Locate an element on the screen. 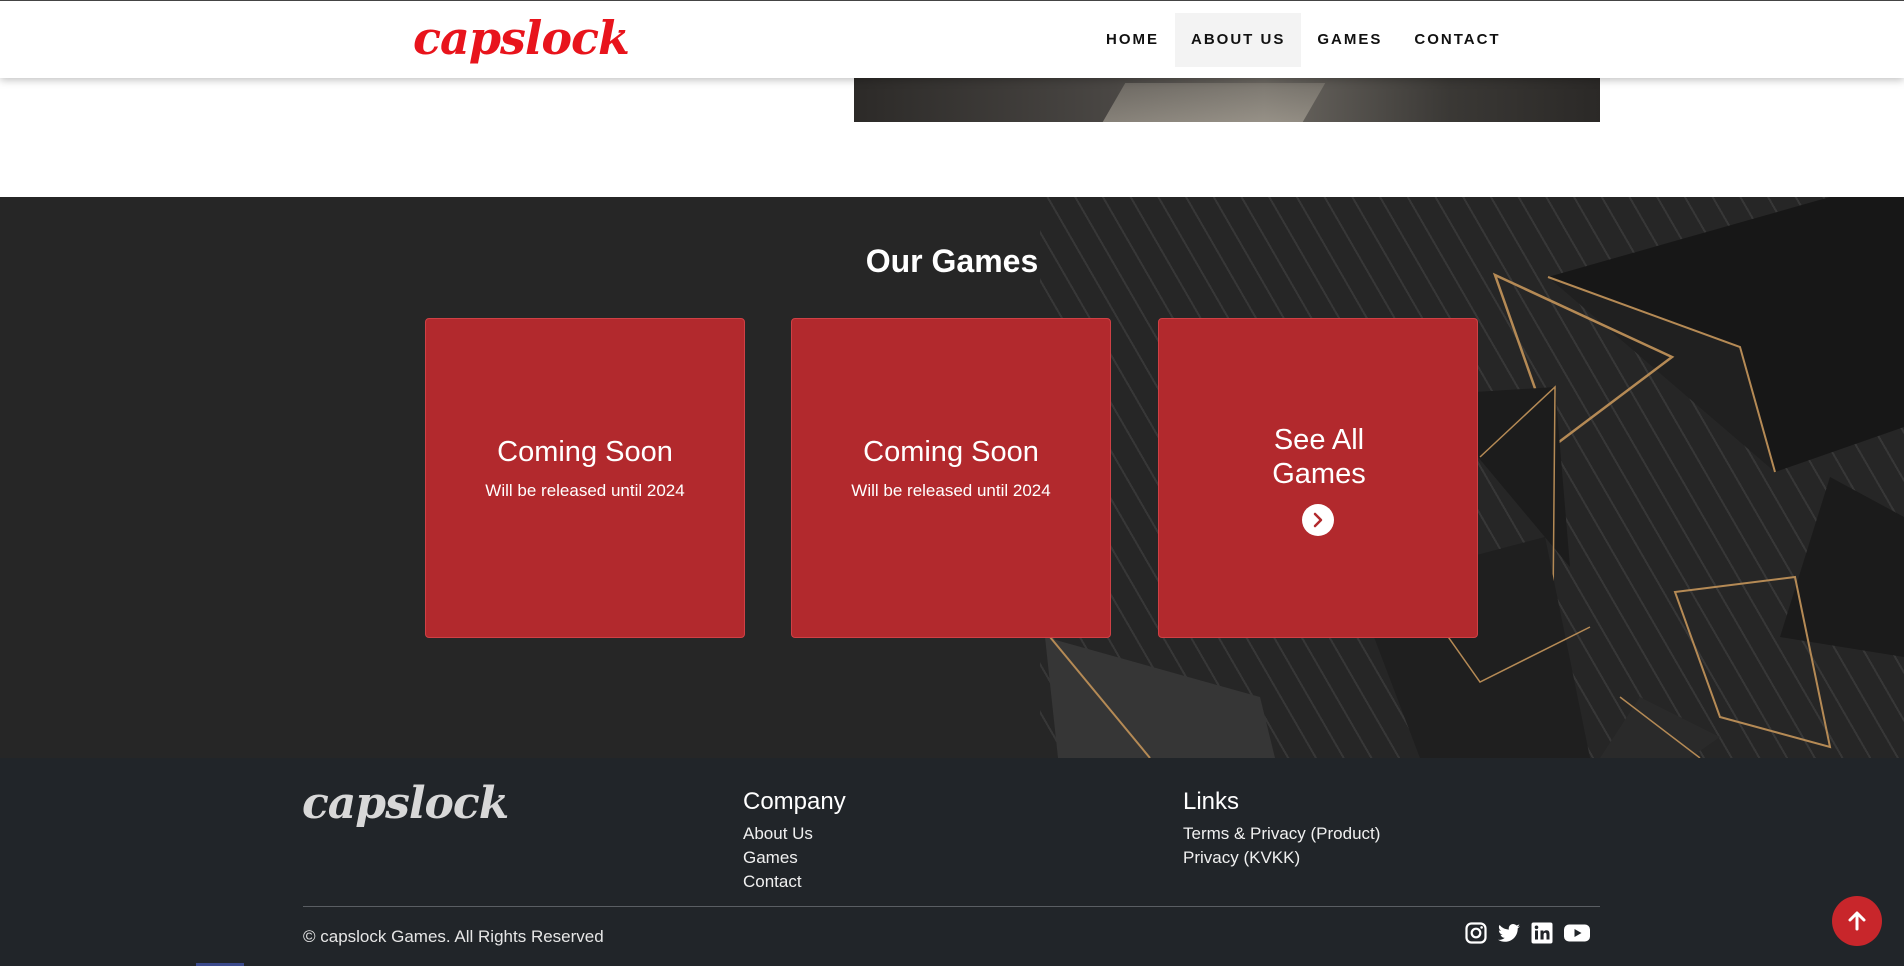 The width and height of the screenshot is (1904, 966). footer-logo: capslock is located at coordinates (405, 803).